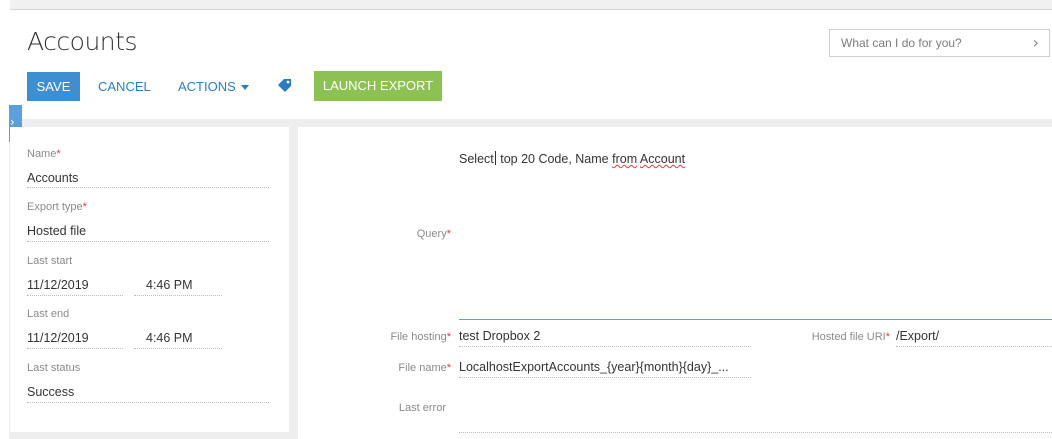  I want to click on query-textarea: Select top 20 Code, Name from Account, so click(572, 158).